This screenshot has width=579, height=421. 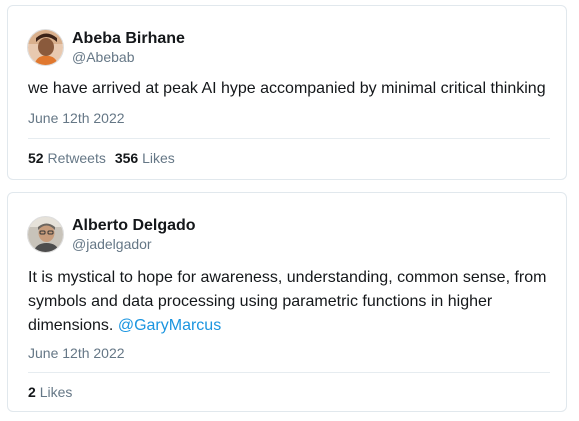 What do you see at coordinates (134, 225) in the screenshot?
I see `author-name: Alberto Delgado` at bounding box center [134, 225].